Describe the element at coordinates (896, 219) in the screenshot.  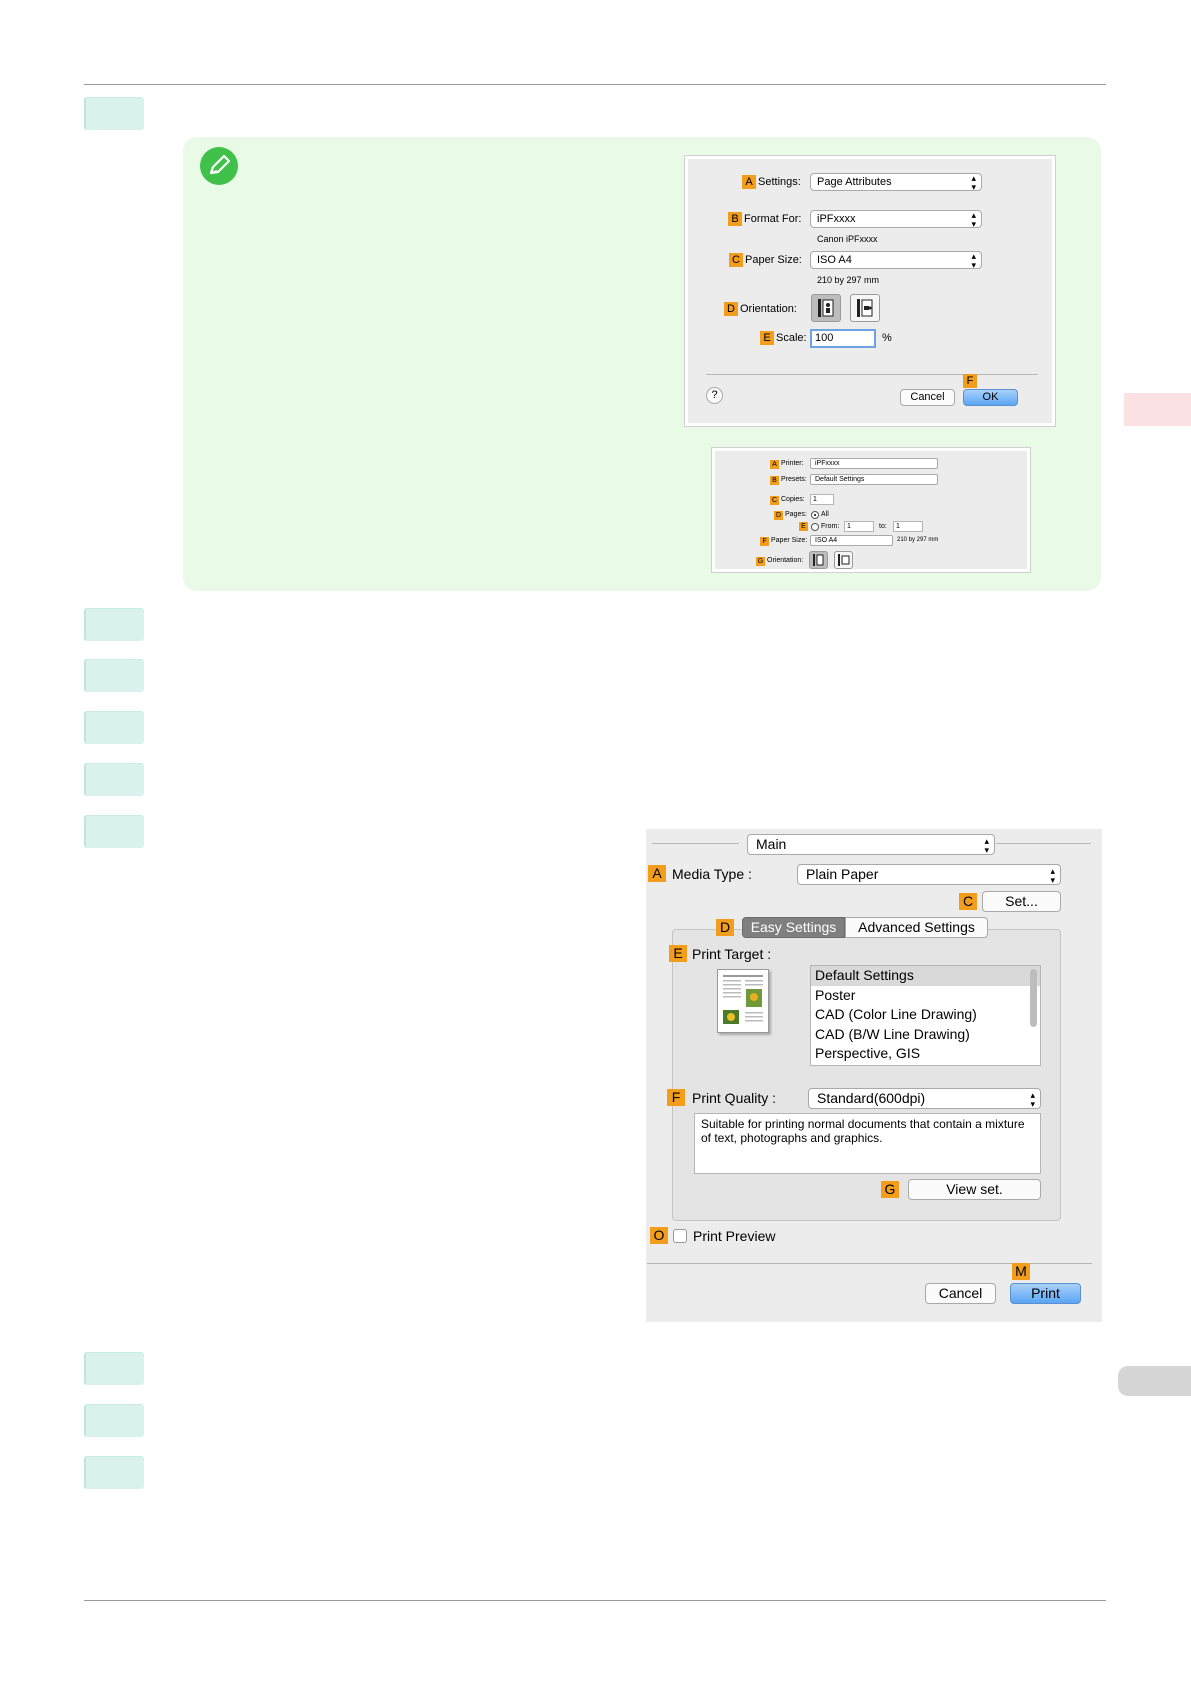
I see `format-select: iPFxxxx ▴ ▾` at that location.